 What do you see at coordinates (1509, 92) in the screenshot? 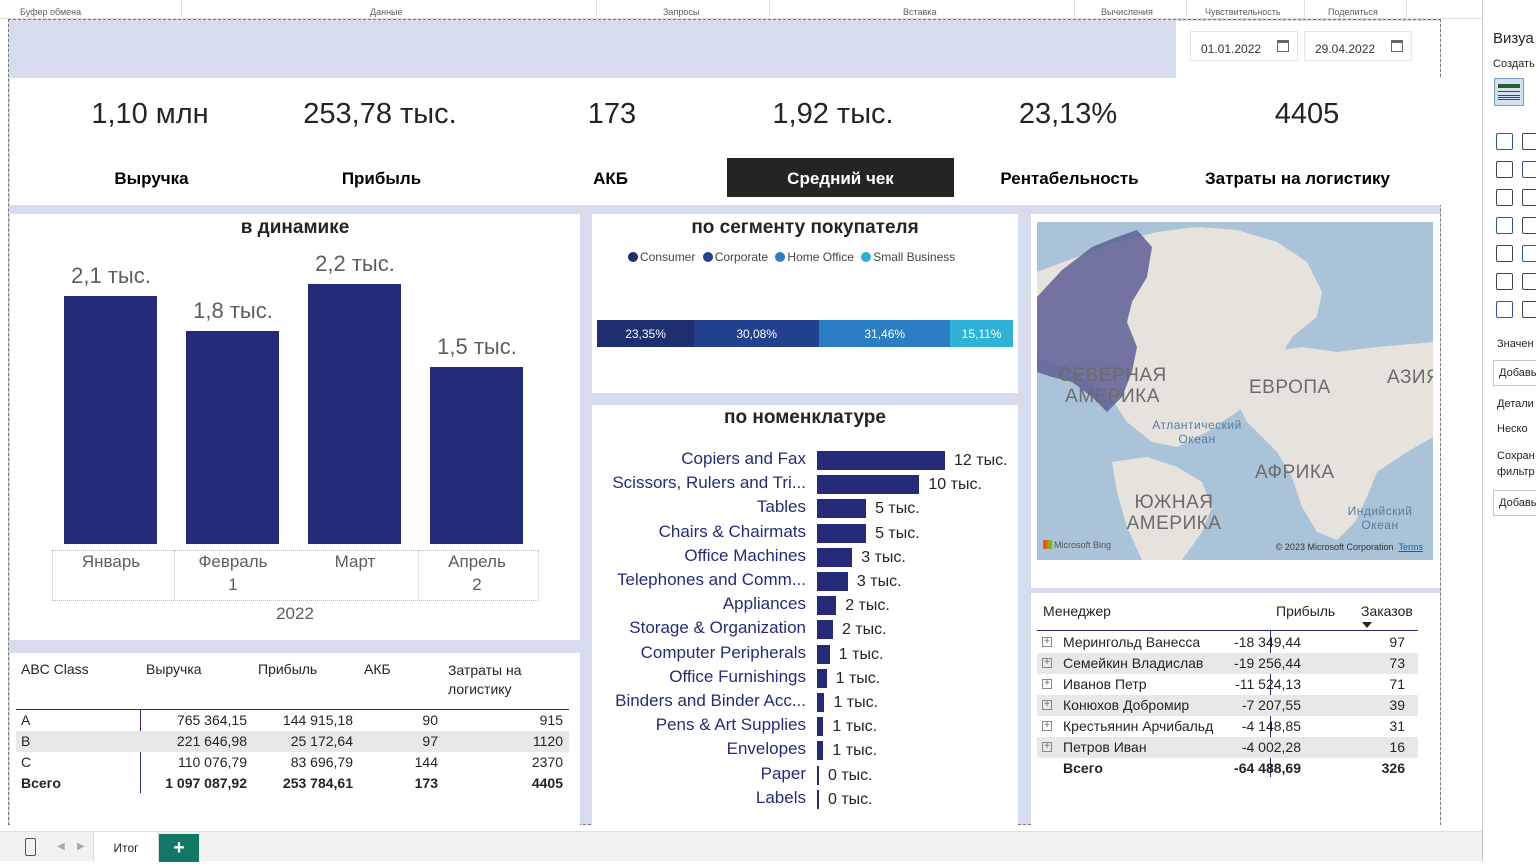
I see `table-visual-icon` at bounding box center [1509, 92].